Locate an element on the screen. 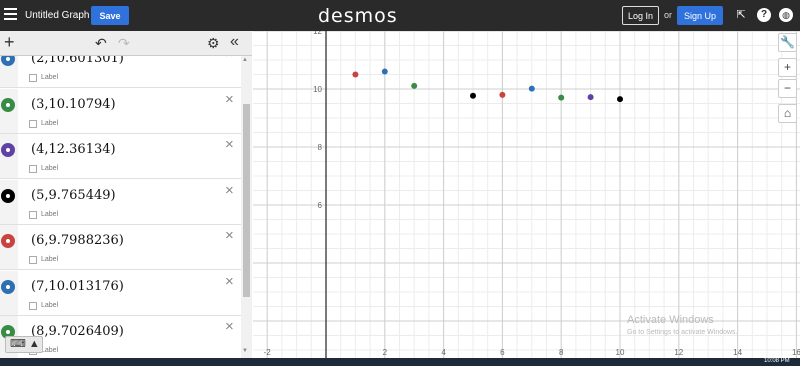 This screenshot has width=800, height=366. share-icon: ⇱ is located at coordinates (741, 15).